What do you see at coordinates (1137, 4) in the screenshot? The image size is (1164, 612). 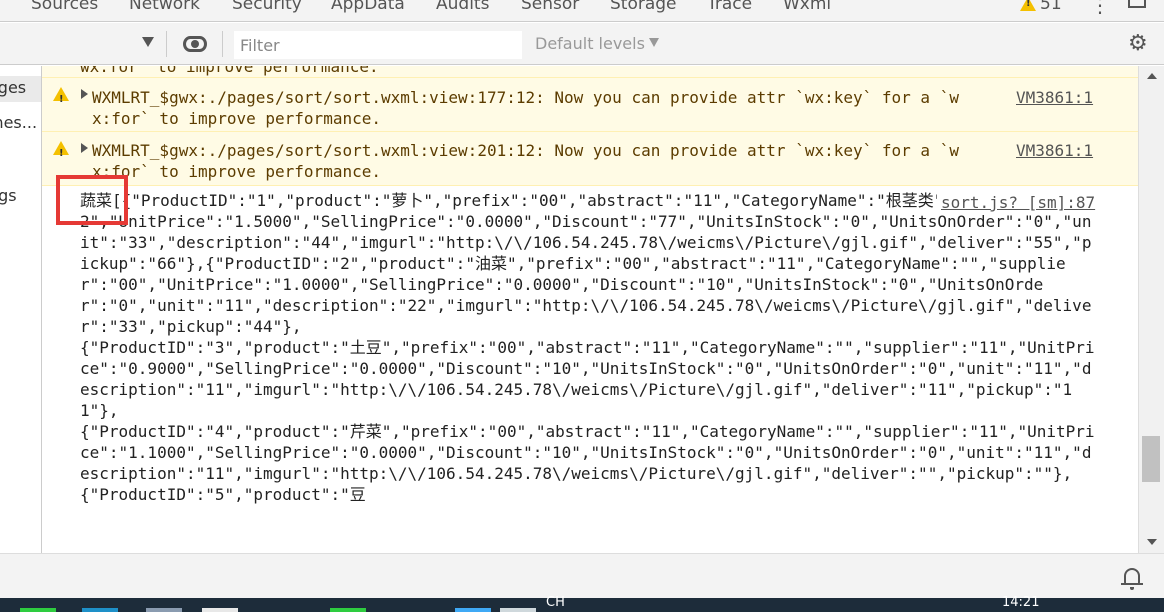 I see `dock-side-icon` at bounding box center [1137, 4].